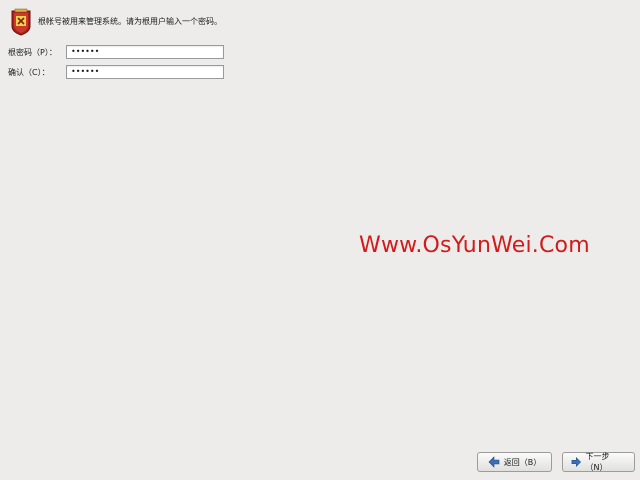 The width and height of the screenshot is (640, 480). What do you see at coordinates (145, 52) in the screenshot?
I see `password-field: ••••••` at bounding box center [145, 52].